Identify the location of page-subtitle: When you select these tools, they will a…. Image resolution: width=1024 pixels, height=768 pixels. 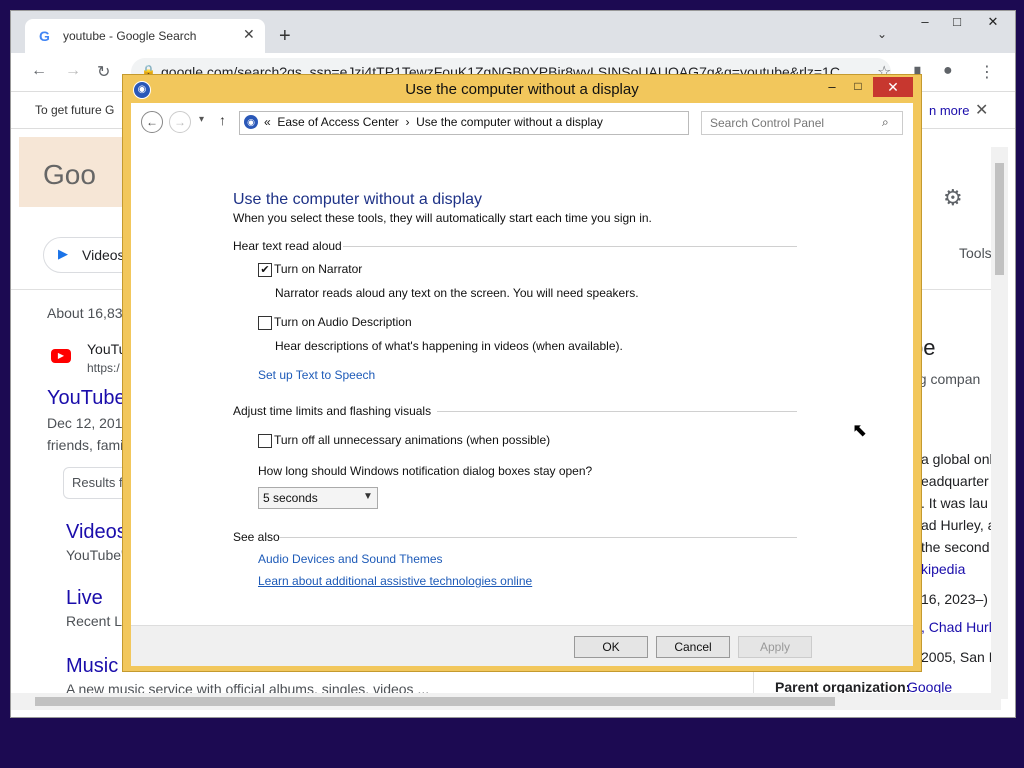
(442, 218).